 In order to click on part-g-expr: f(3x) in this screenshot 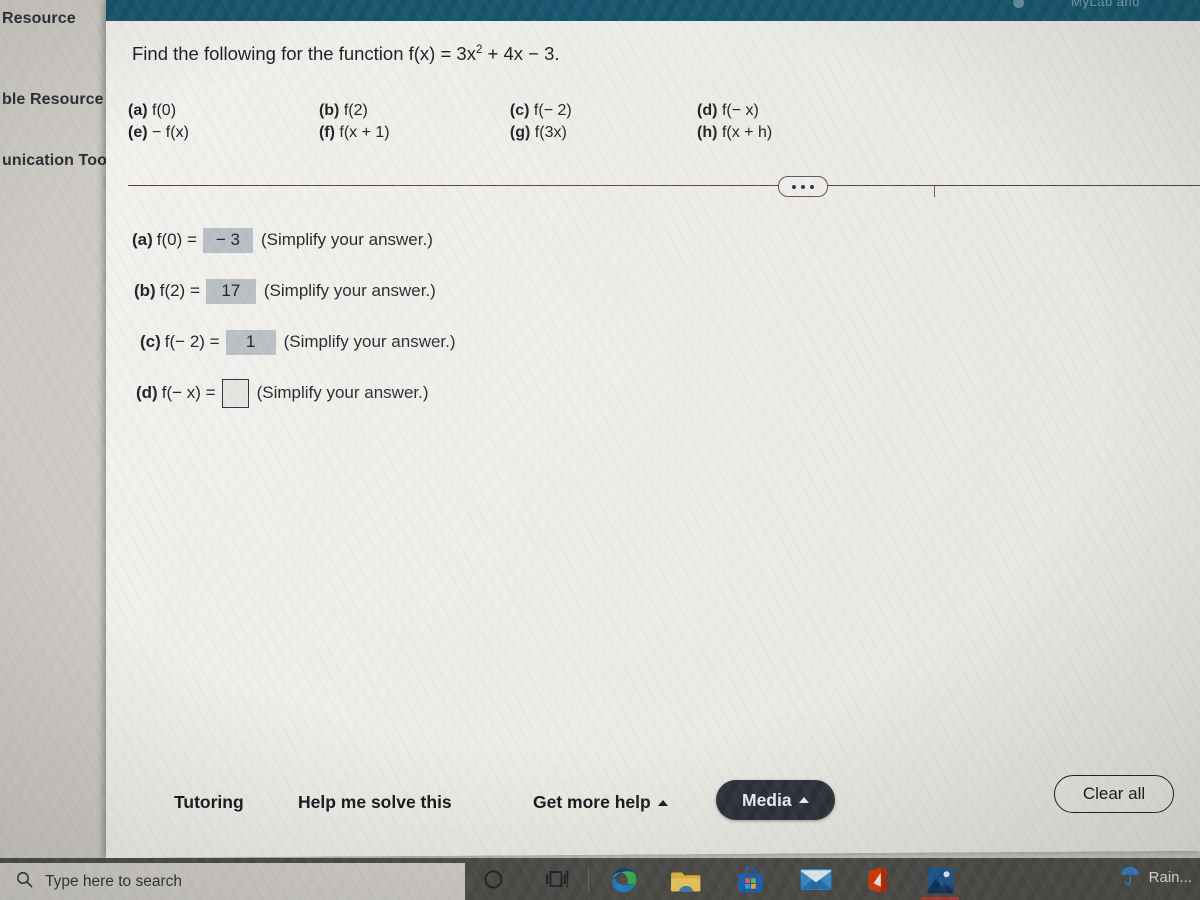, I will do `click(550, 132)`.